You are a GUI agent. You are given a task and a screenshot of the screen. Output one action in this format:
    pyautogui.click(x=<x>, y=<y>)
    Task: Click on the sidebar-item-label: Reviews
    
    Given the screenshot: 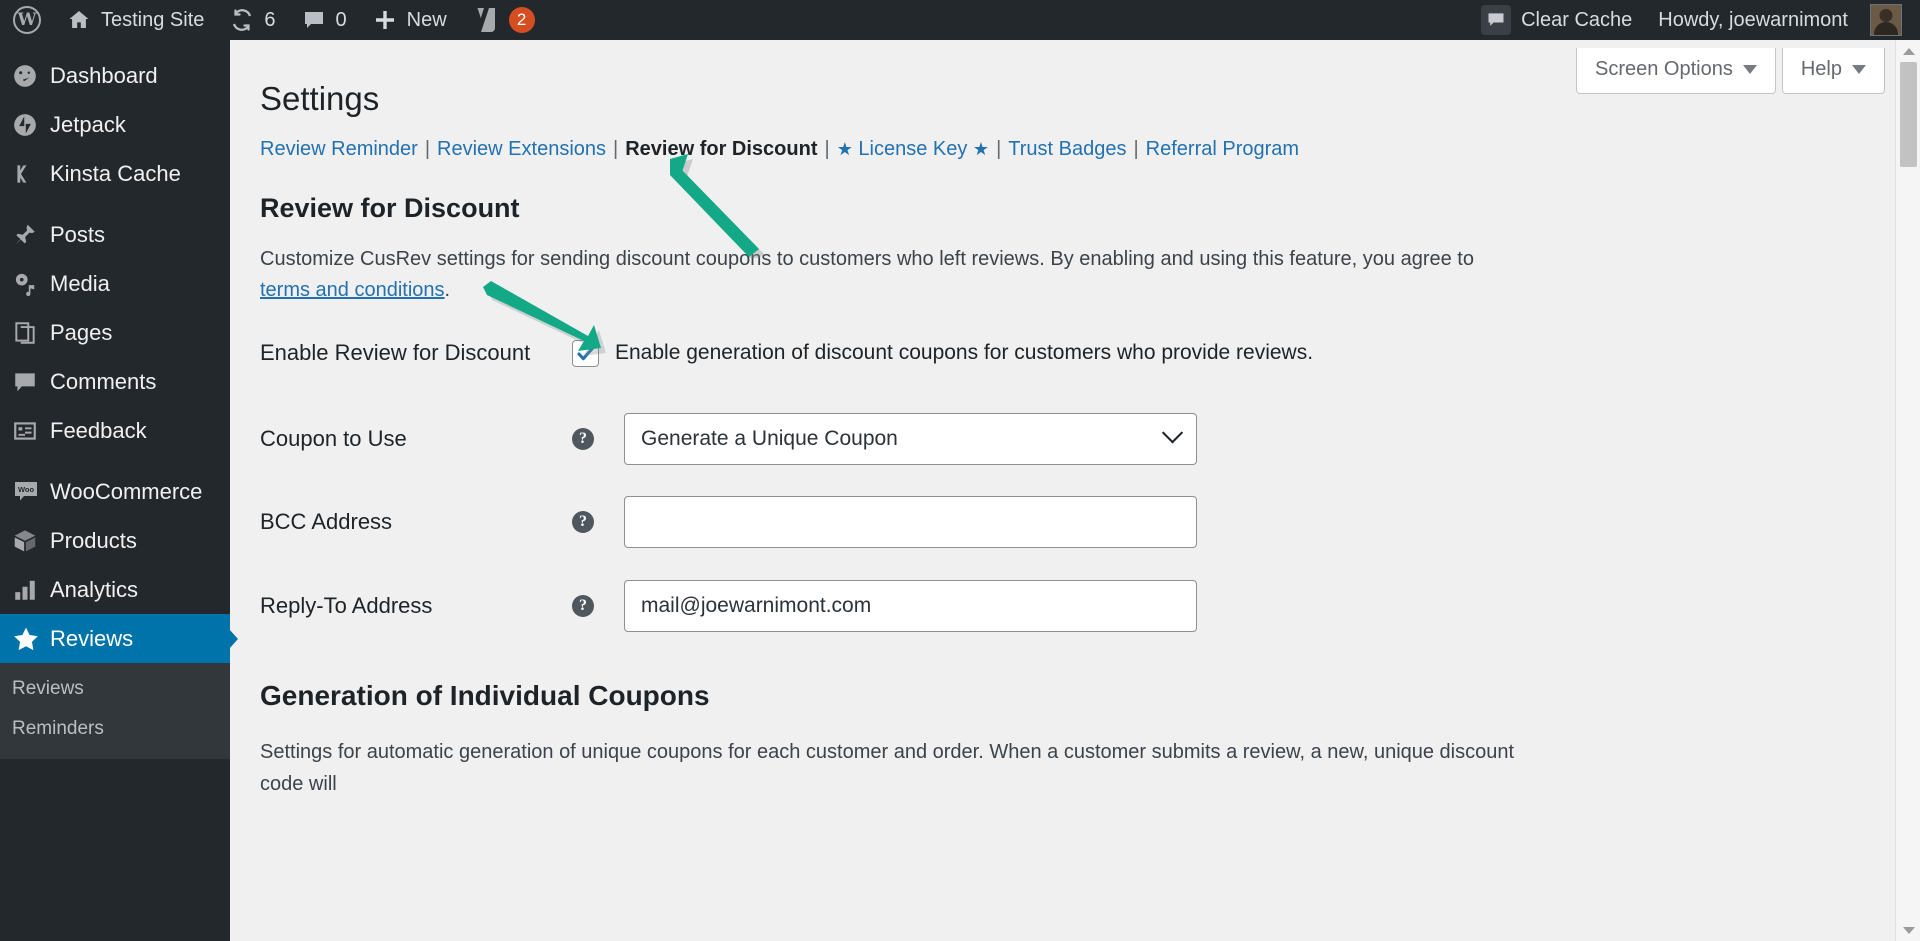 What is the action you would take?
    pyautogui.click(x=92, y=638)
    